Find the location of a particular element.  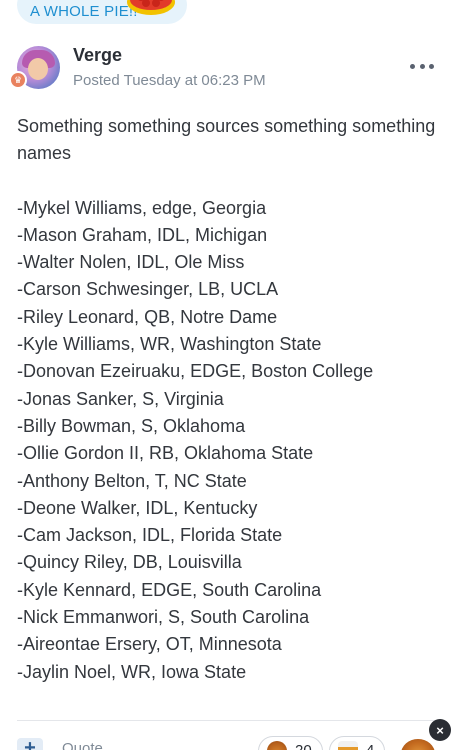

author-name: Verge is located at coordinates (97, 55).